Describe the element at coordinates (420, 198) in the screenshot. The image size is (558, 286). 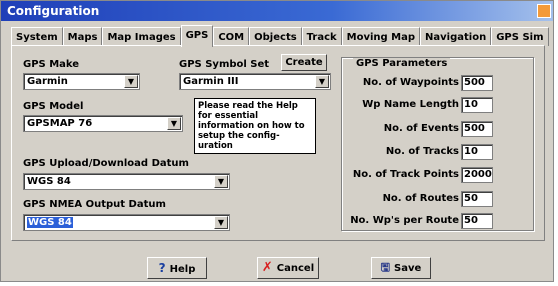
I see `param-label: No. of Routes` at that location.